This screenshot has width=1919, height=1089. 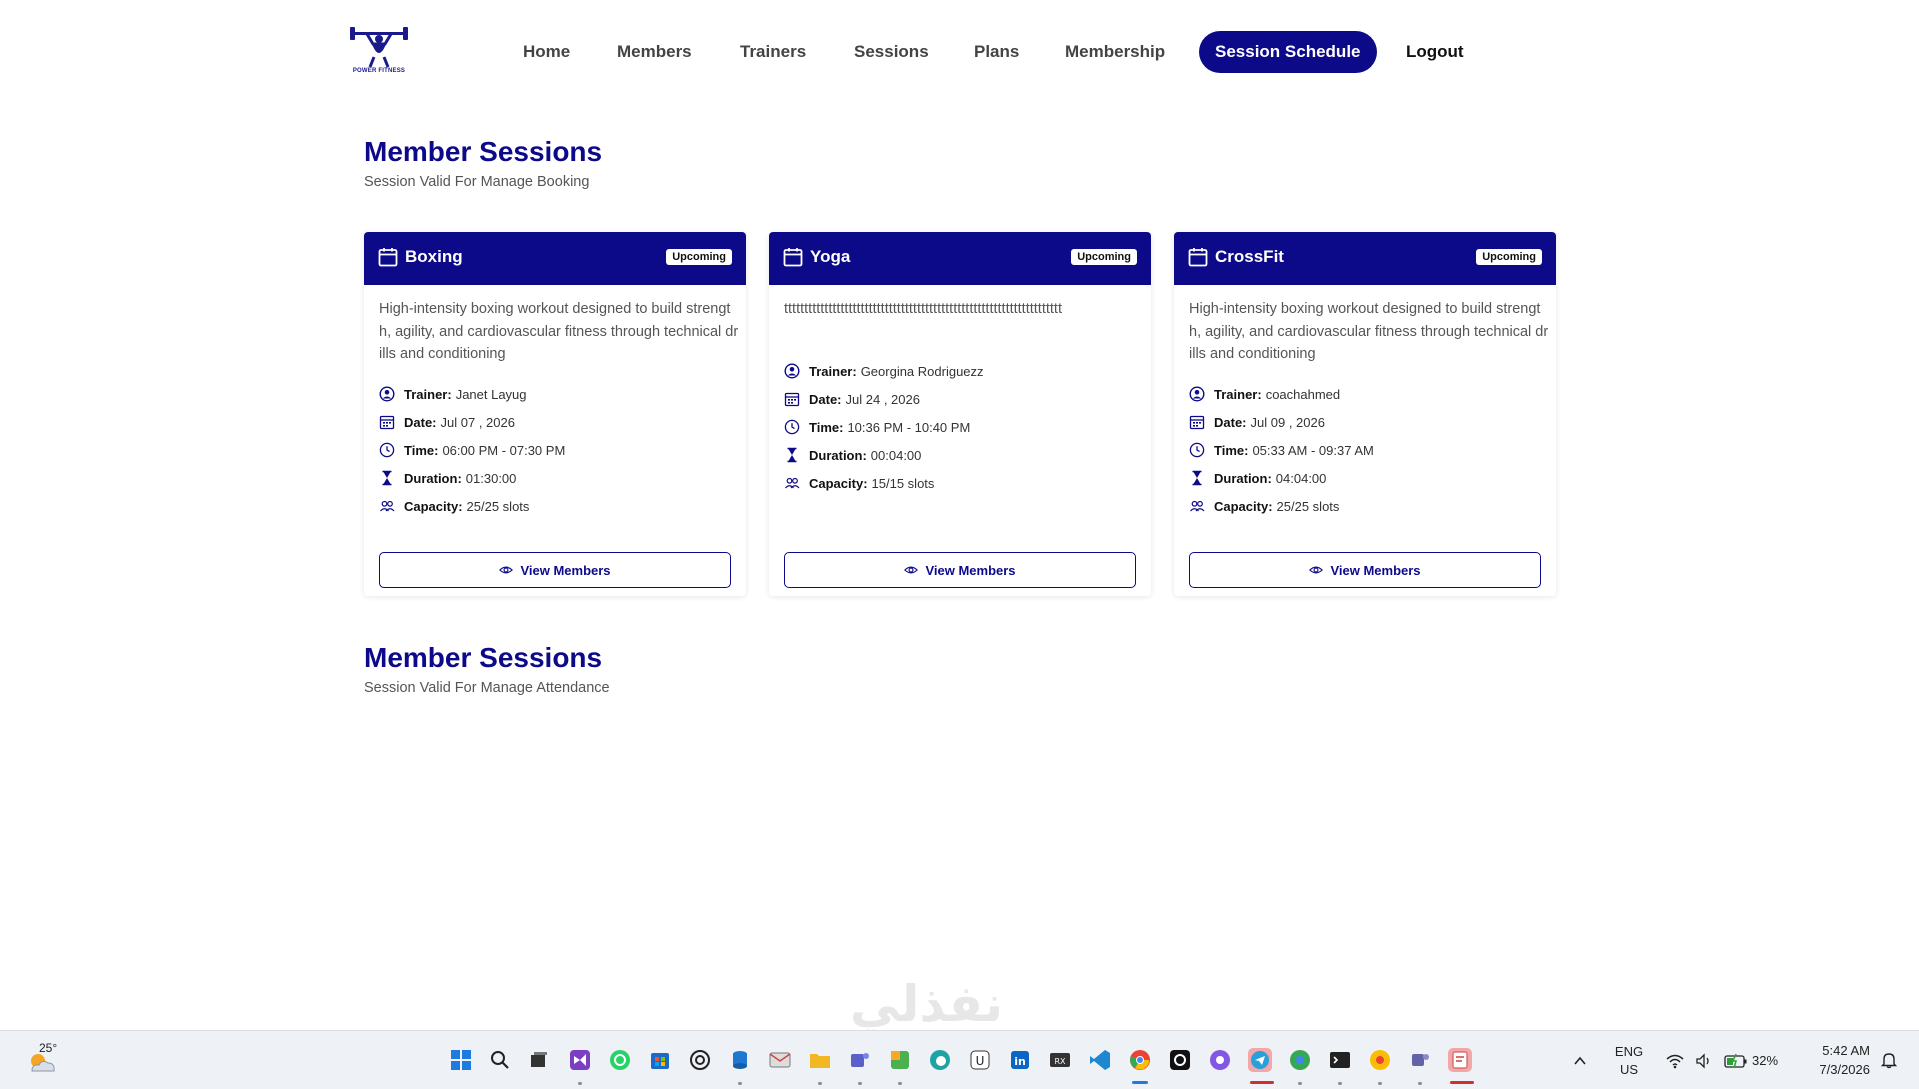 What do you see at coordinates (1340, 1060) in the screenshot?
I see `terminal-icon` at bounding box center [1340, 1060].